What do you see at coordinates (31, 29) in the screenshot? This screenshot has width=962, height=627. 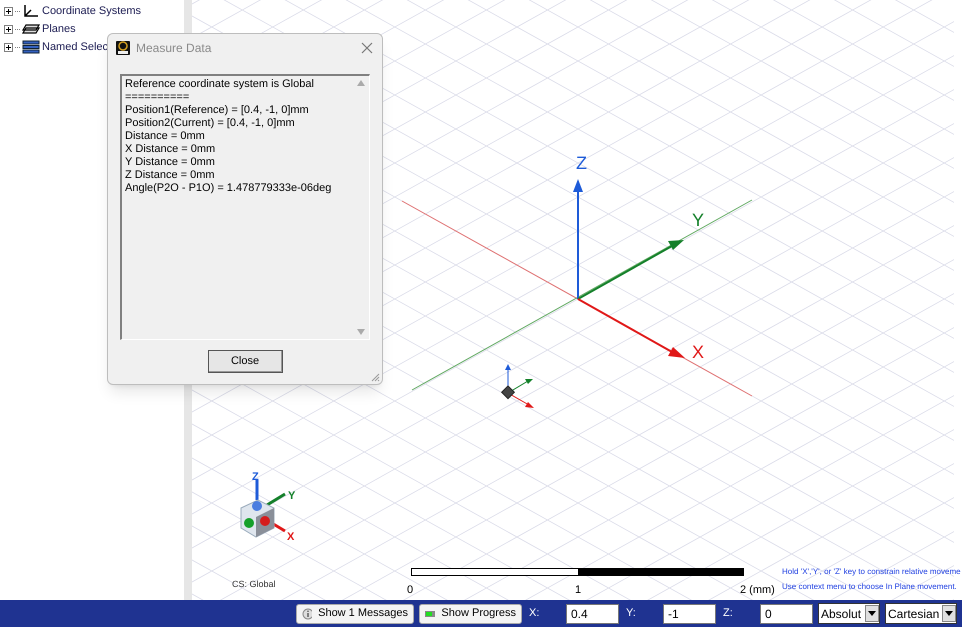 I see `planes-icon` at bounding box center [31, 29].